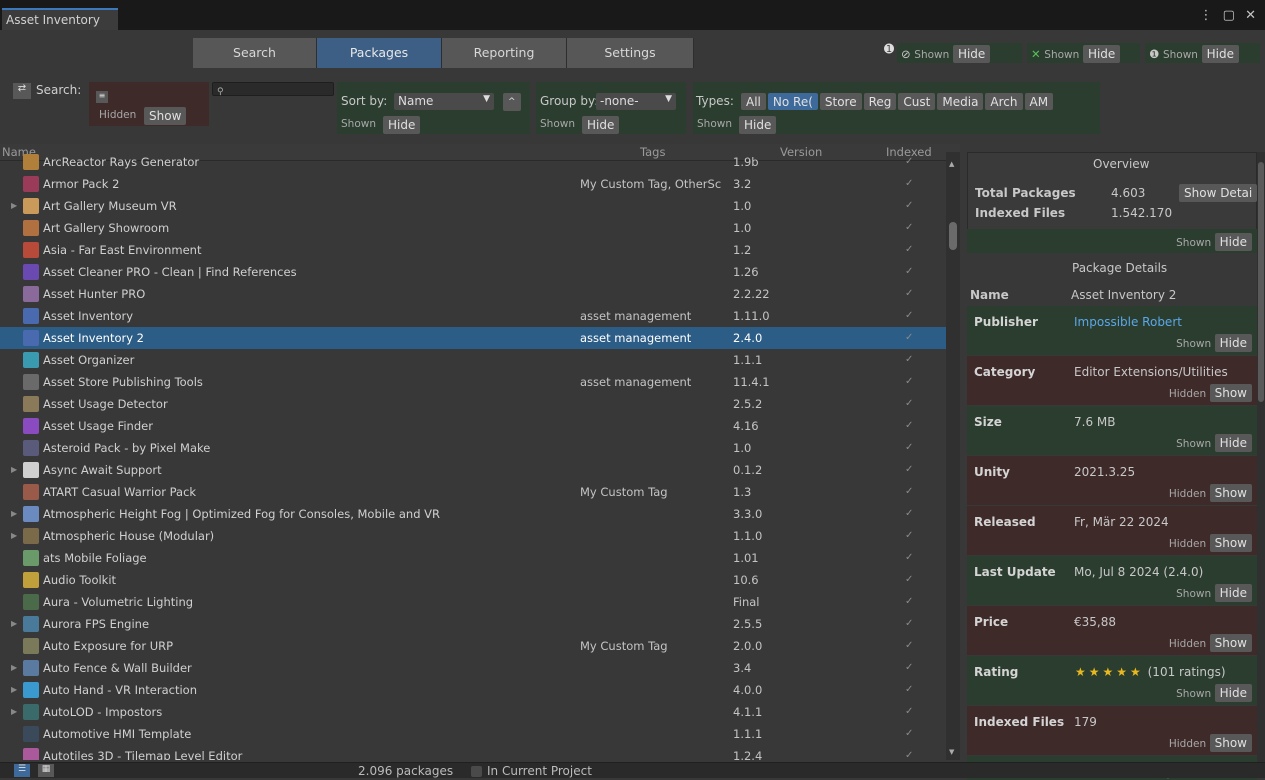 This screenshot has width=1265, height=780. I want to click on sort-dropdown: Name ▼, so click(444, 101).